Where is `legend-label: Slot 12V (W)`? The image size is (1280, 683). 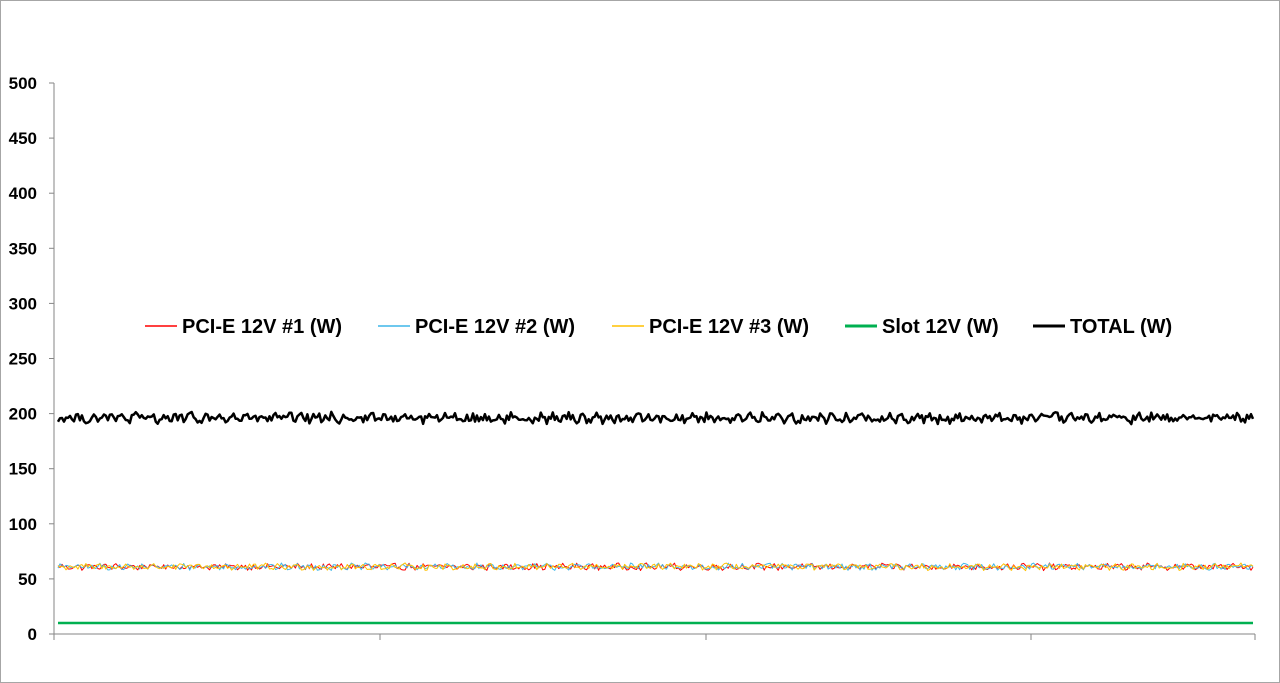
legend-label: Slot 12V (W) is located at coordinates (940, 327).